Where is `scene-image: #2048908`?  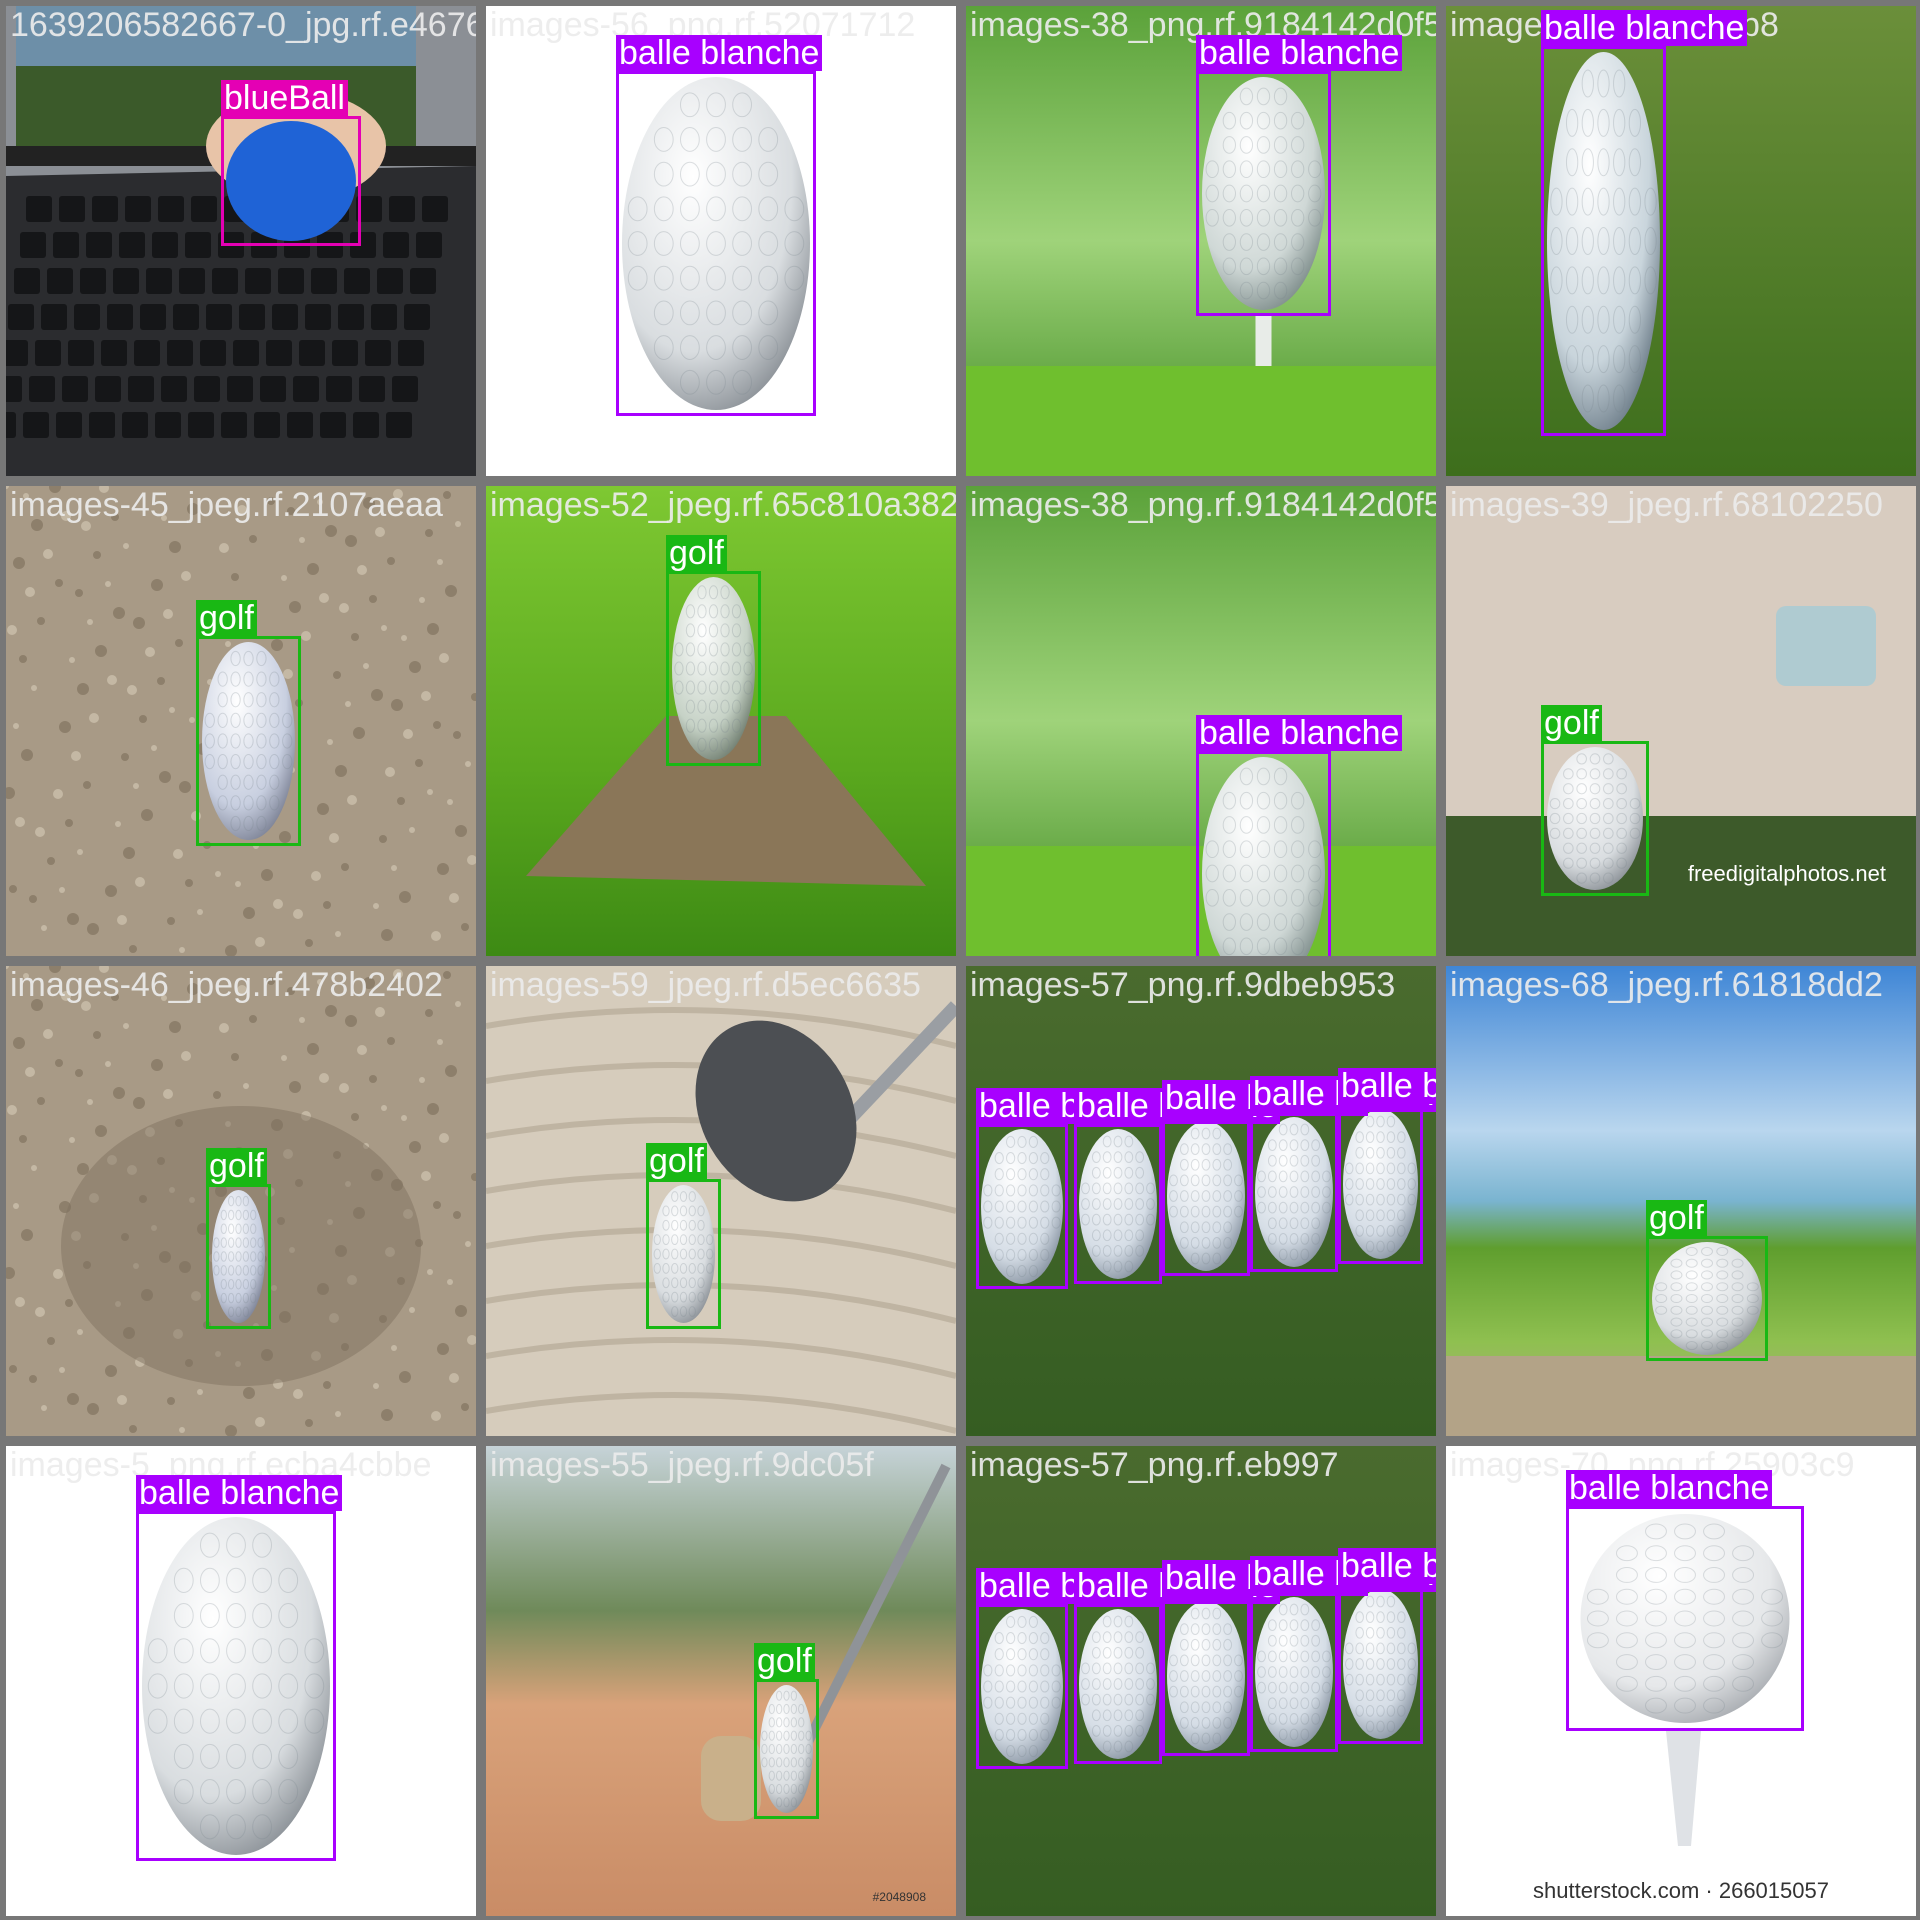 scene-image: #2048908 is located at coordinates (721, 1681).